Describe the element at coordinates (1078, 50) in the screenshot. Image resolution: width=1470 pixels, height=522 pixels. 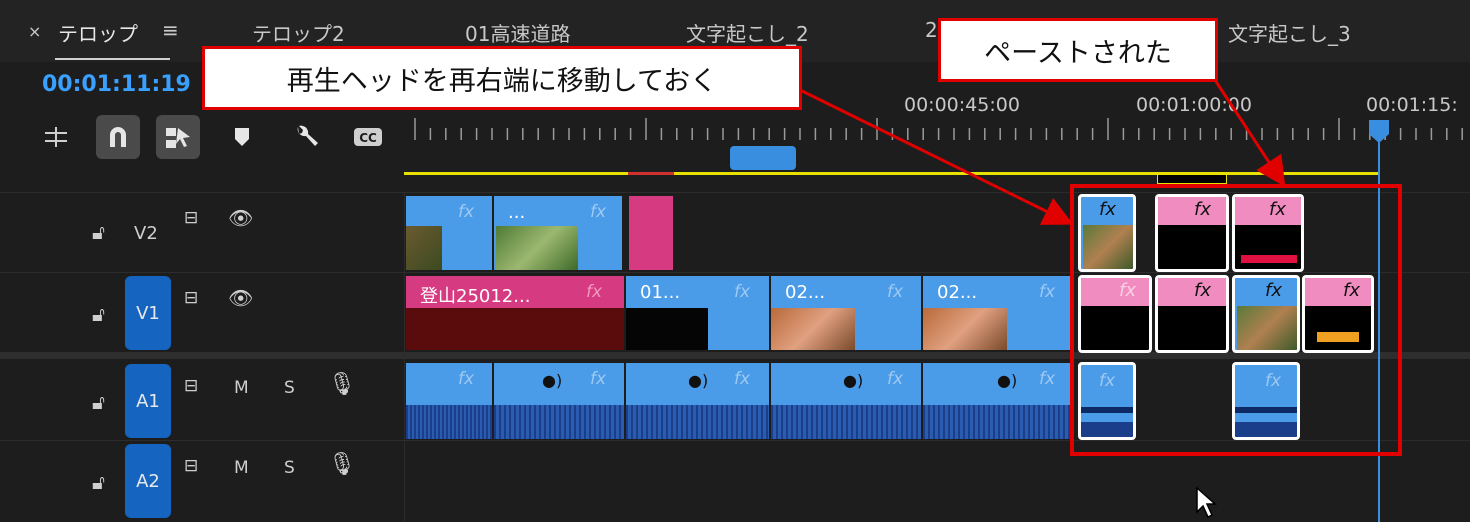
I see `callout-pasted-note: ペーストされた` at that location.